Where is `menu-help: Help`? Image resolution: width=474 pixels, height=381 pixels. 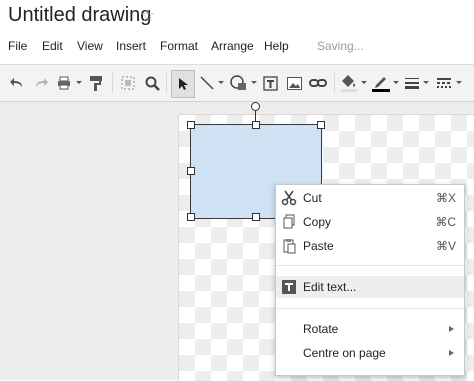
menu-help: Help is located at coordinates (276, 46).